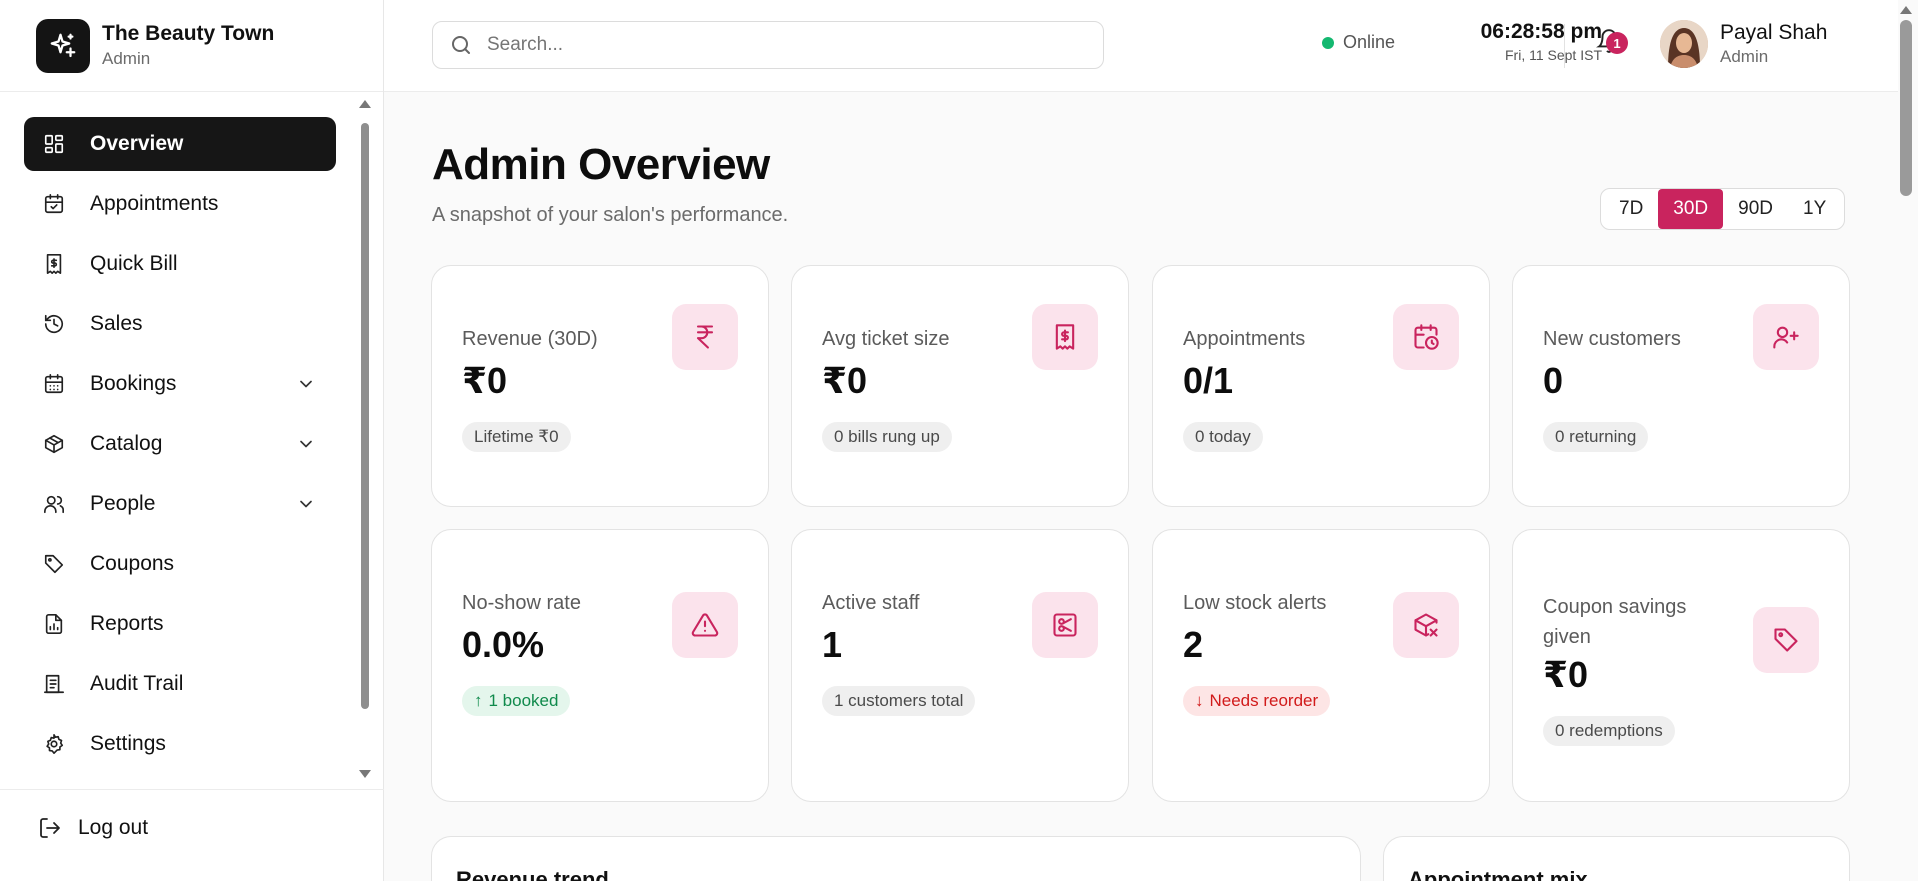 This screenshot has height=881, width=1918. I want to click on scroll-down-arrow, so click(365, 774).